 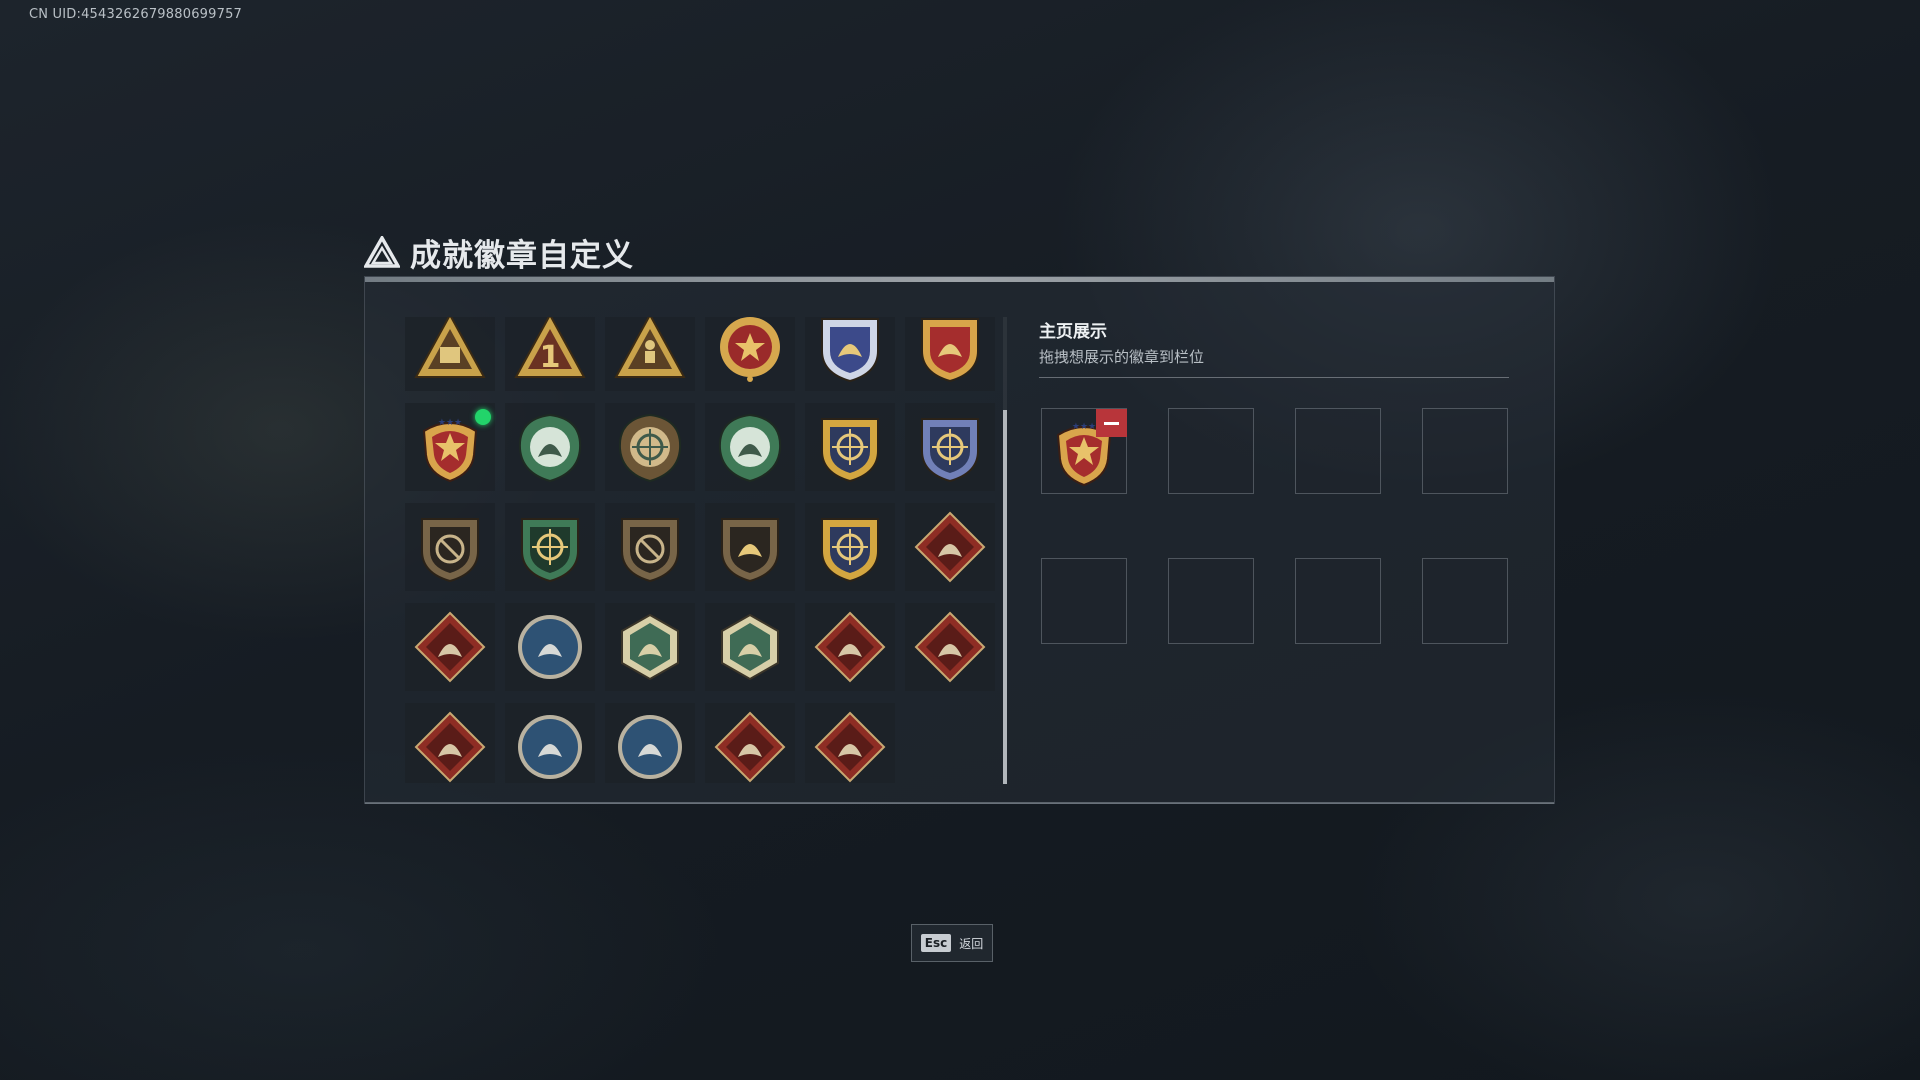 I want to click on figure-badge-icon, so click(x=650, y=347).